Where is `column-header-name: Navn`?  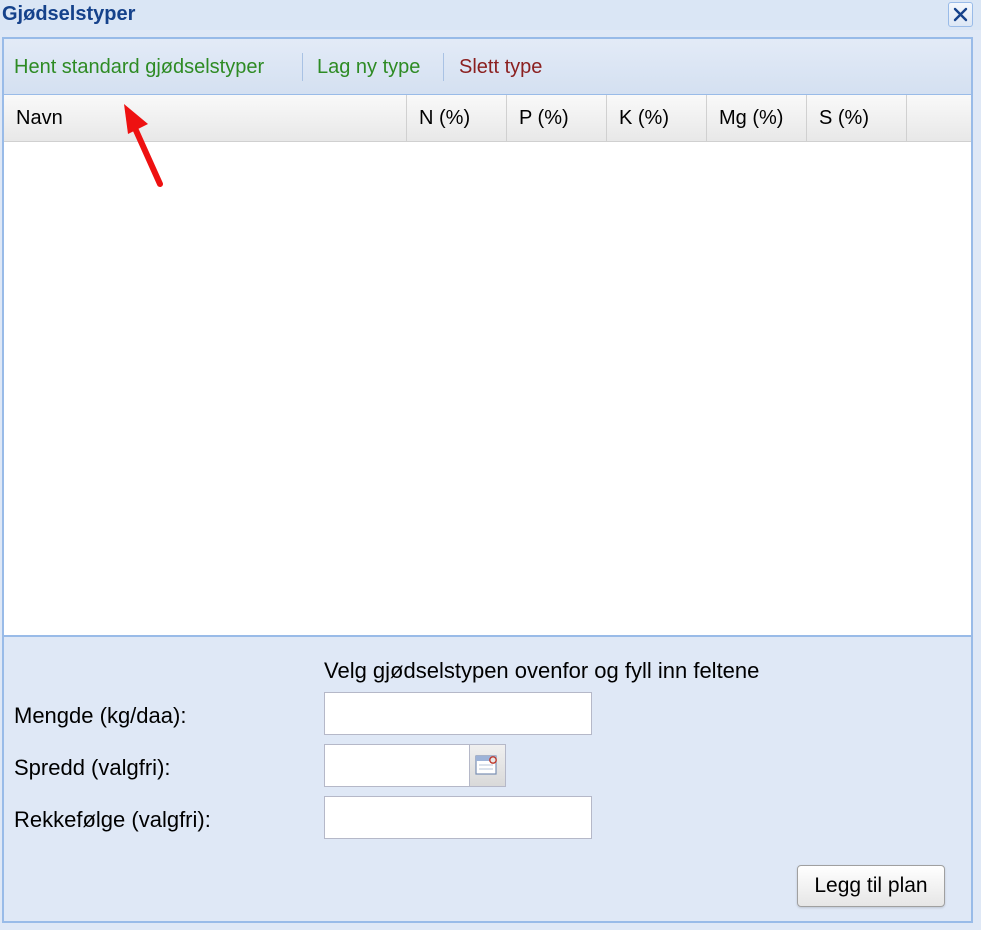 column-header-name: Navn is located at coordinates (205, 118).